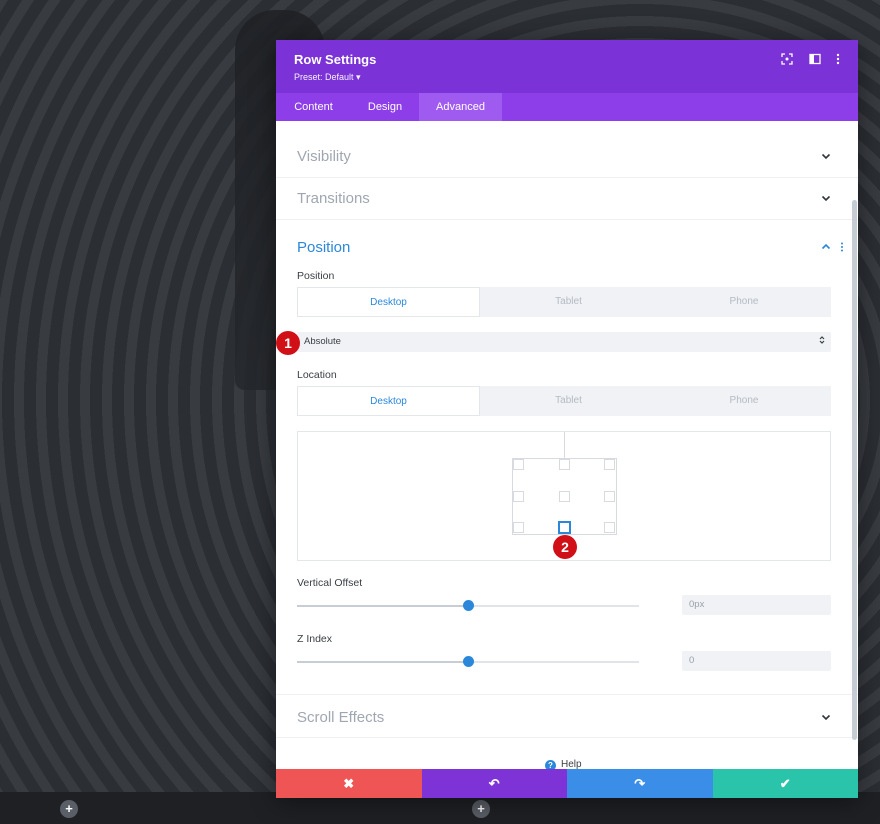 The height and width of the screenshot is (824, 880). I want to click on z-index-input: 0, so click(756, 661).